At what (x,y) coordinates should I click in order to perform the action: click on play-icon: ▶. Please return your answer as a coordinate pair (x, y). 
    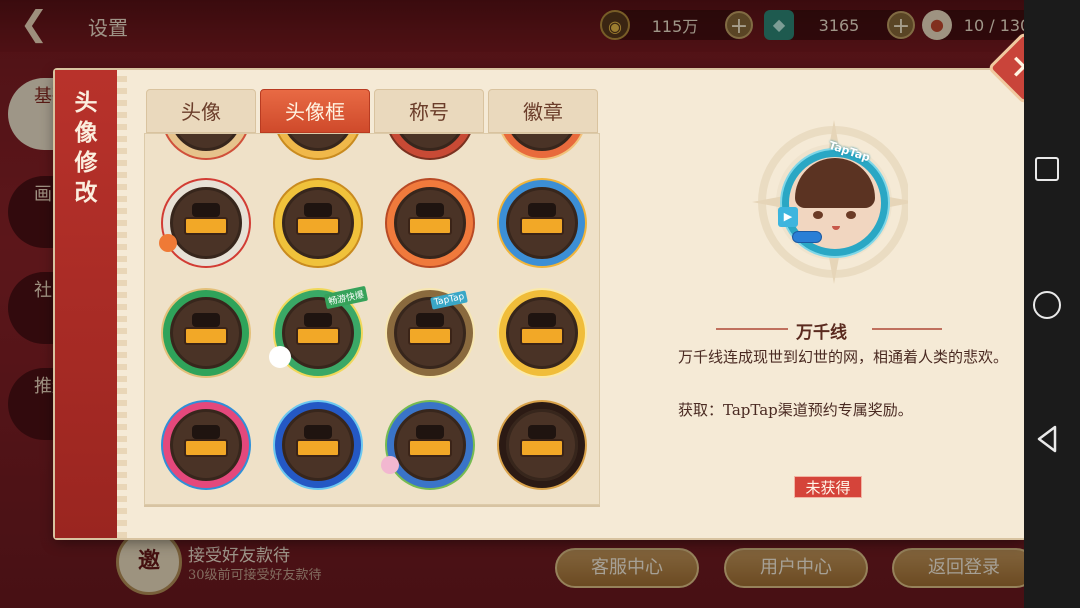
    Looking at the image, I should click on (788, 217).